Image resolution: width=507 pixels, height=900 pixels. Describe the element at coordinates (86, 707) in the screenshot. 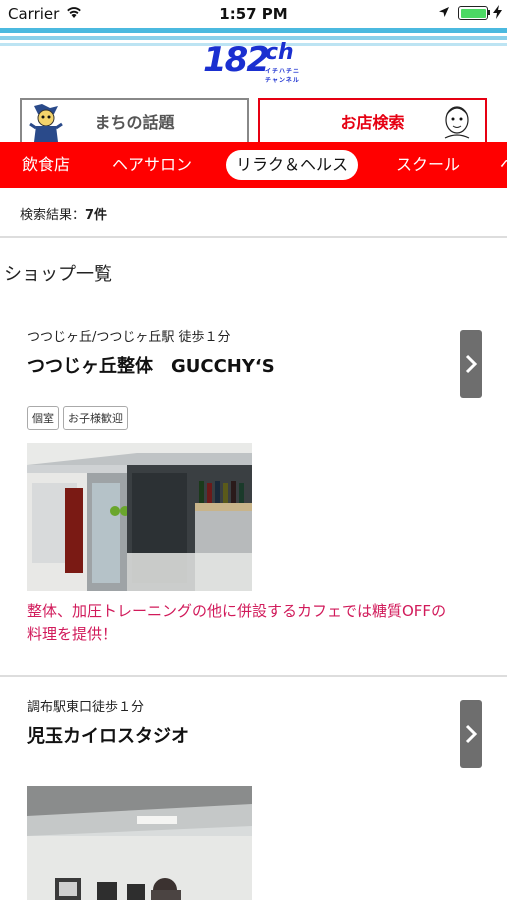

I see `shop-access: 調布駅東口徒歩１分` at that location.